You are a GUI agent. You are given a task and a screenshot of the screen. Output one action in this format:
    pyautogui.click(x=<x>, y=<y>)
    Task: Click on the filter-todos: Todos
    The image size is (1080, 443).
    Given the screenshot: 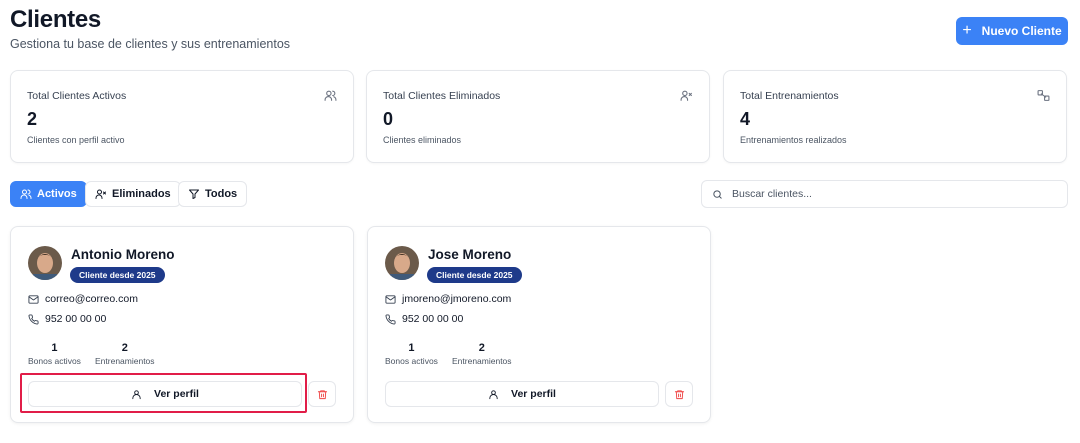 What is the action you would take?
    pyautogui.click(x=213, y=194)
    